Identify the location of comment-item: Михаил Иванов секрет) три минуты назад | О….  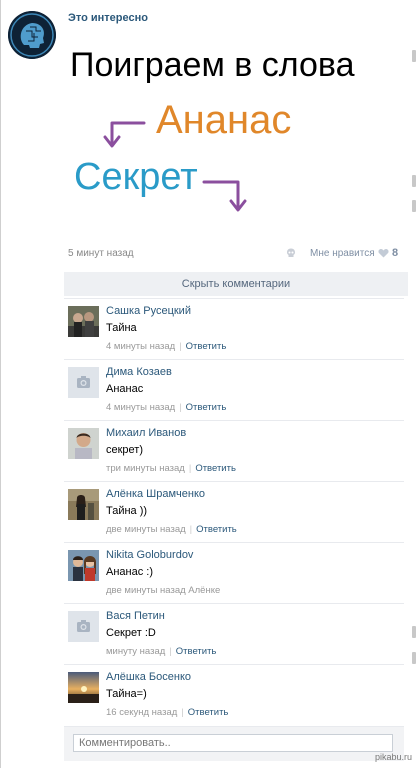
(234, 450).